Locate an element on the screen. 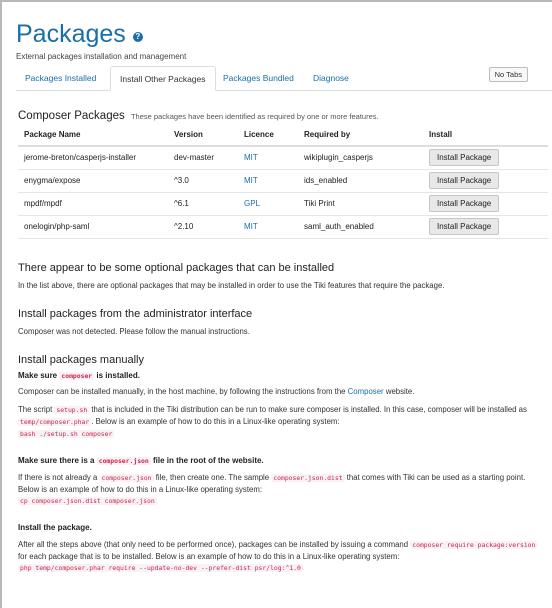 The image size is (552, 608). package-required-by: saml_auth_enabled is located at coordinates (360, 226).